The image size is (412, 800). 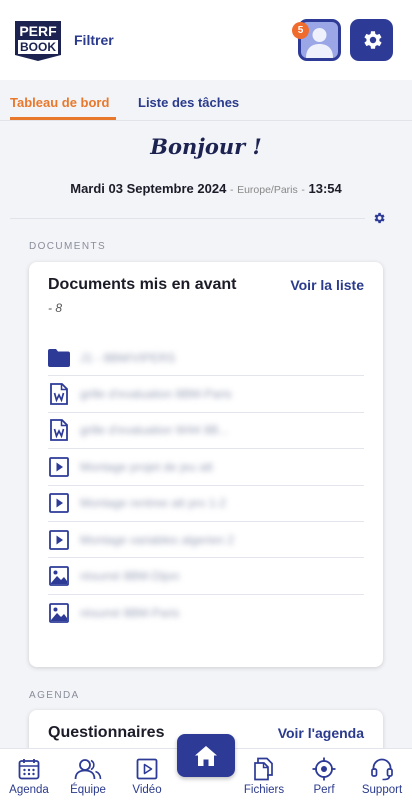 I want to click on nav-support: Support, so click(x=382, y=774).